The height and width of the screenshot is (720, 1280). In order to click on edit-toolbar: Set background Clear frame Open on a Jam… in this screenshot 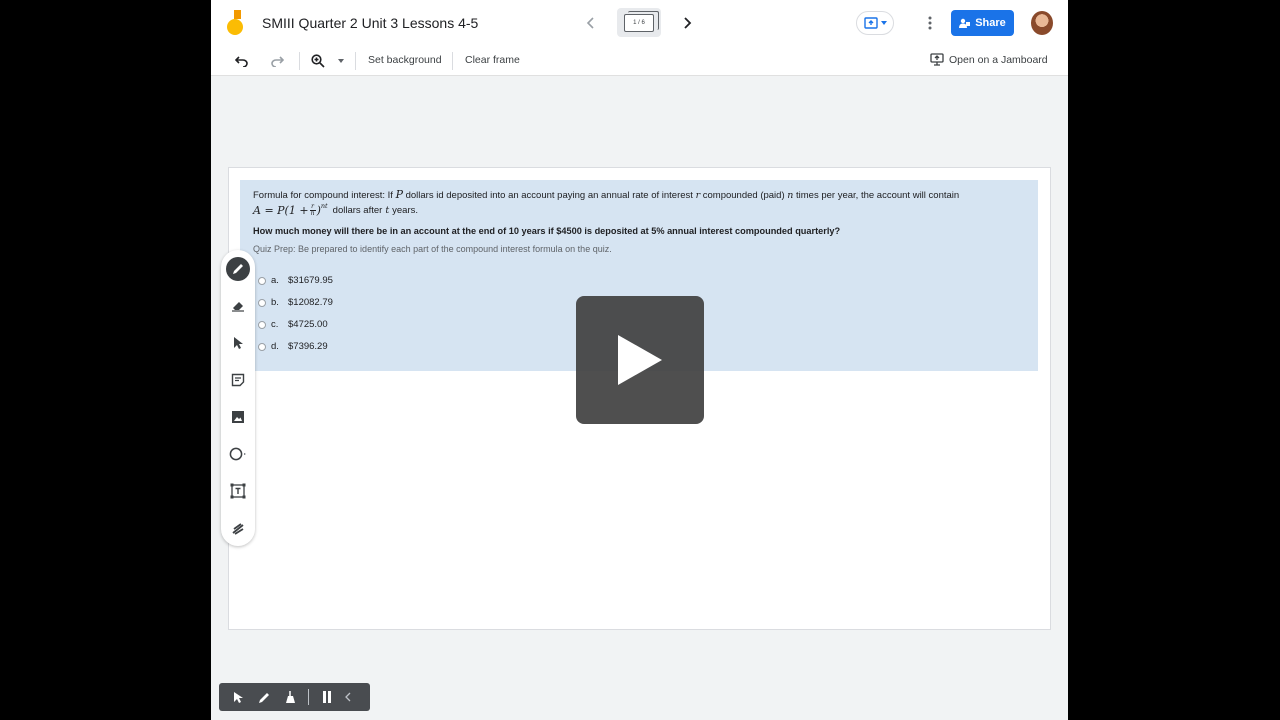, I will do `click(639, 61)`.